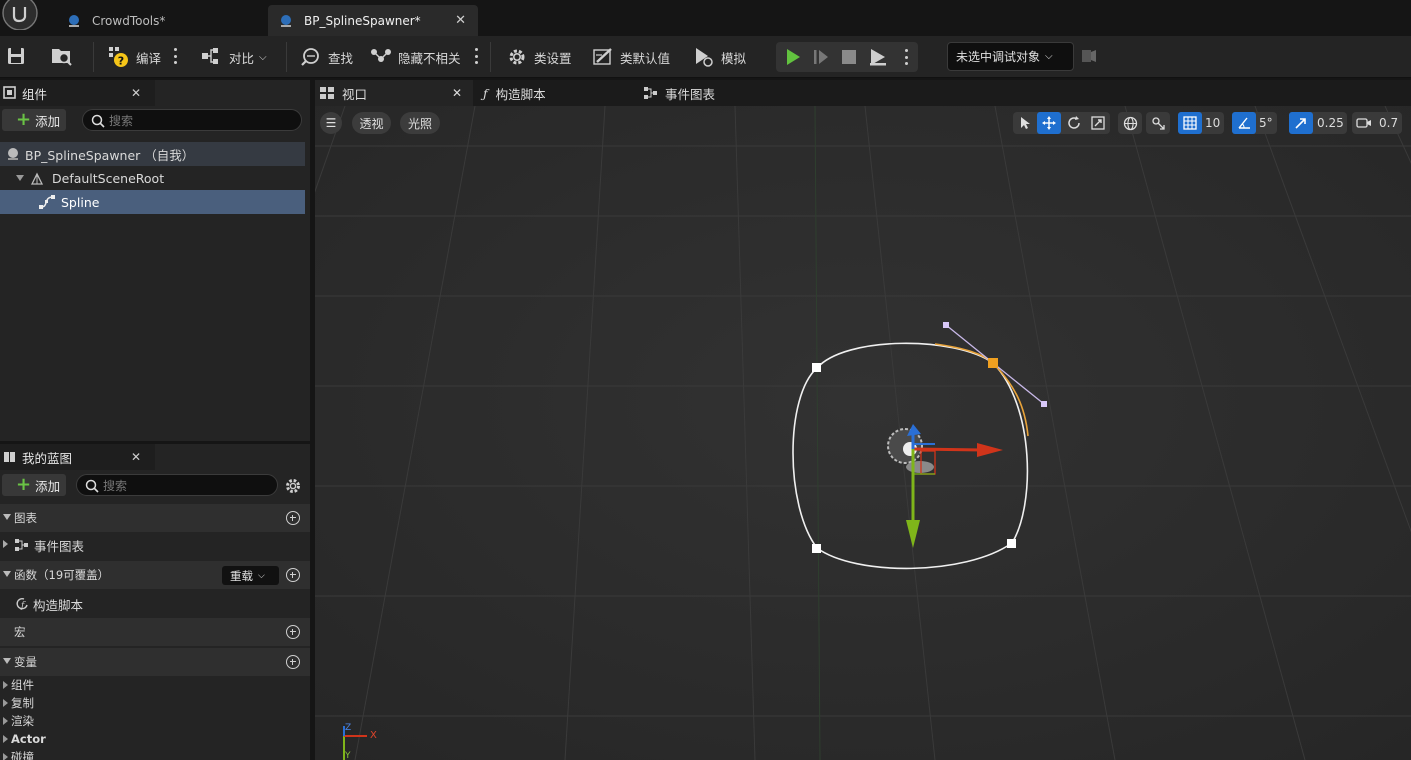 Image resolution: width=1411 pixels, height=760 pixels. What do you see at coordinates (175, 56) in the screenshot?
I see `compile-options-icon` at bounding box center [175, 56].